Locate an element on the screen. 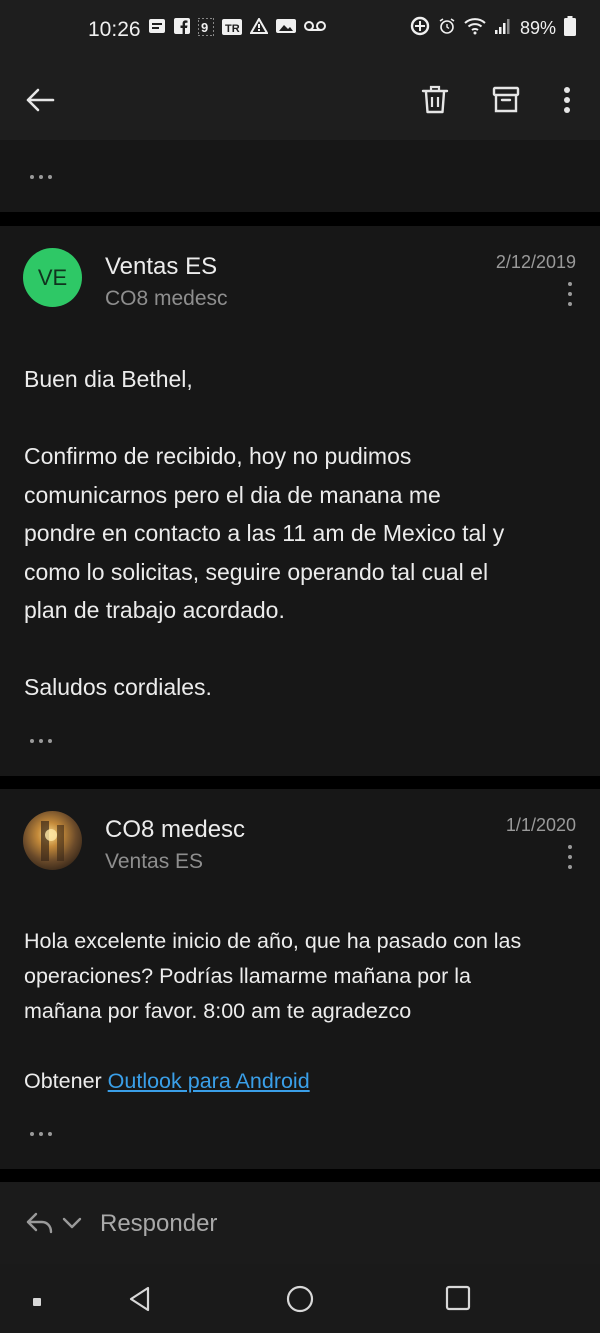 The image size is (600, 1333). svg-text: 9 is located at coordinates (204, 27).